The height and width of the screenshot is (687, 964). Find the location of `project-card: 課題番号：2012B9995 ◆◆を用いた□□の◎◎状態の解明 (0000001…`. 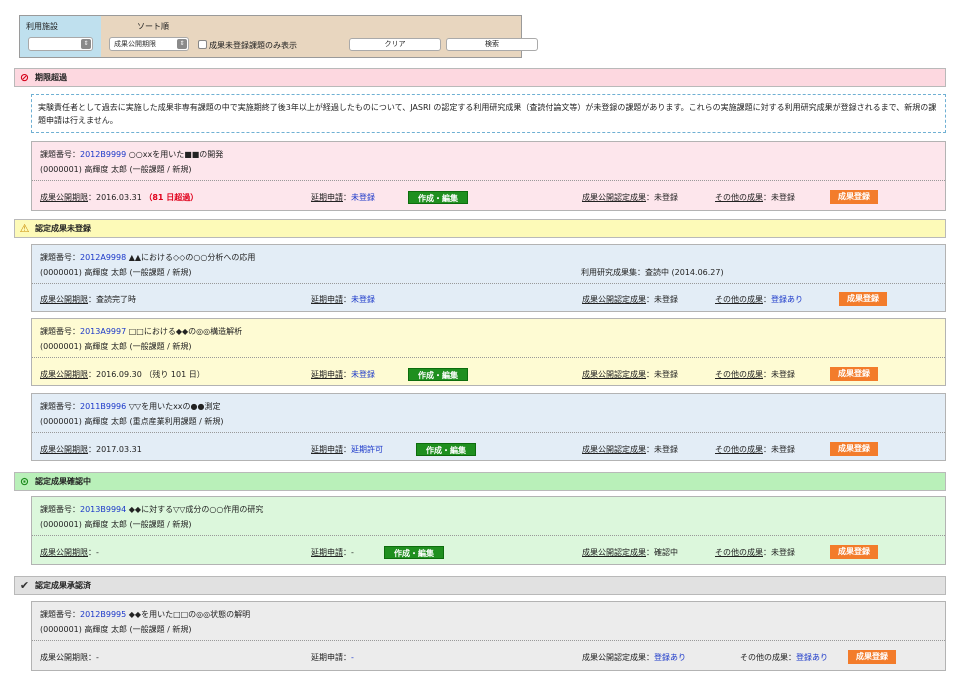

project-card: 課題番号：2012B9995 ◆◆を用いた□□の◎◎状態の解明 (0000001… is located at coordinates (488, 636).